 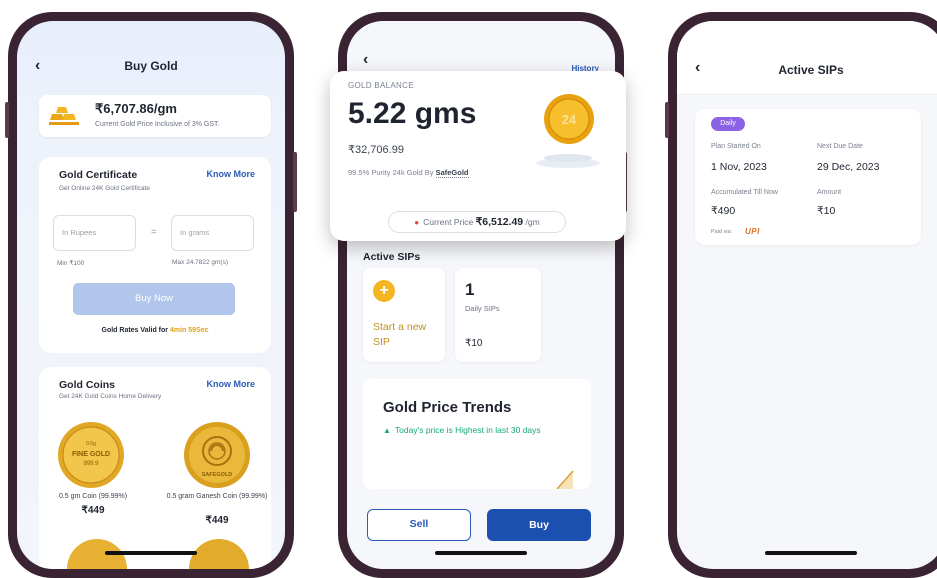 What do you see at coordinates (728, 124) in the screenshot?
I see `frequency-badge: Daily` at bounding box center [728, 124].